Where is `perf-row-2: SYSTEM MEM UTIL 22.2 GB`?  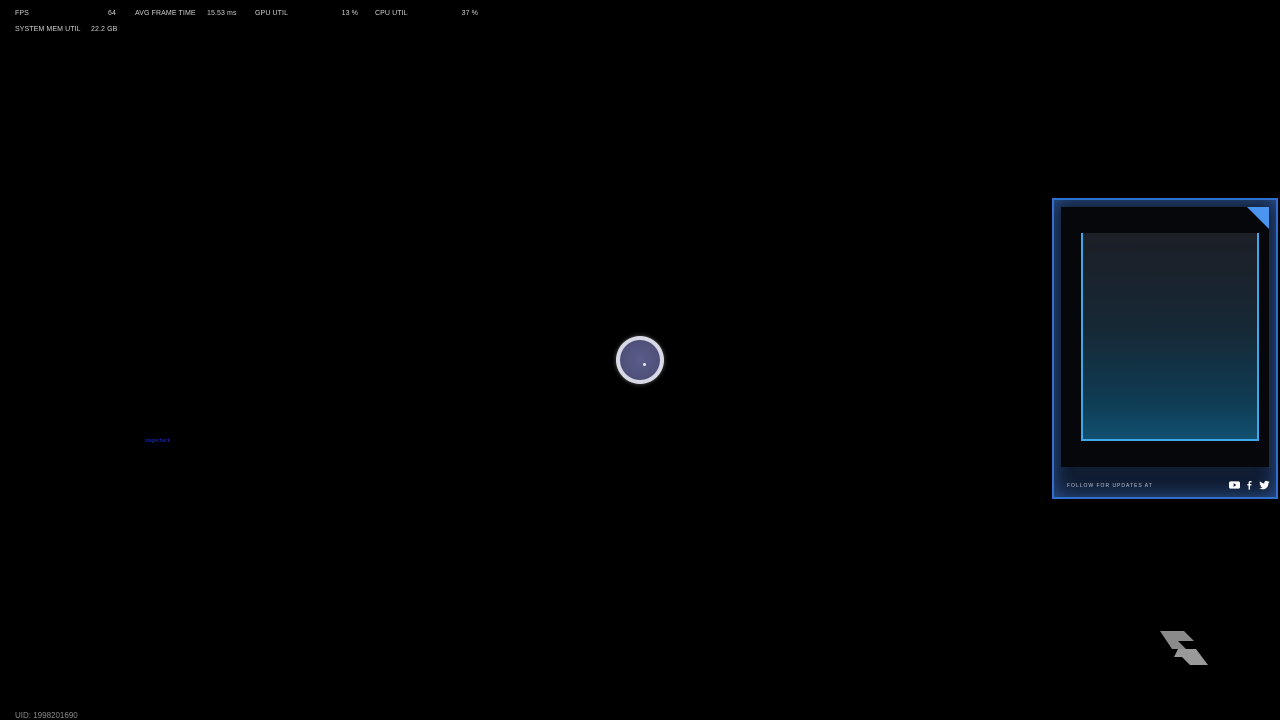 perf-row-2: SYSTEM MEM UTIL 22.2 GB is located at coordinates (260, 32).